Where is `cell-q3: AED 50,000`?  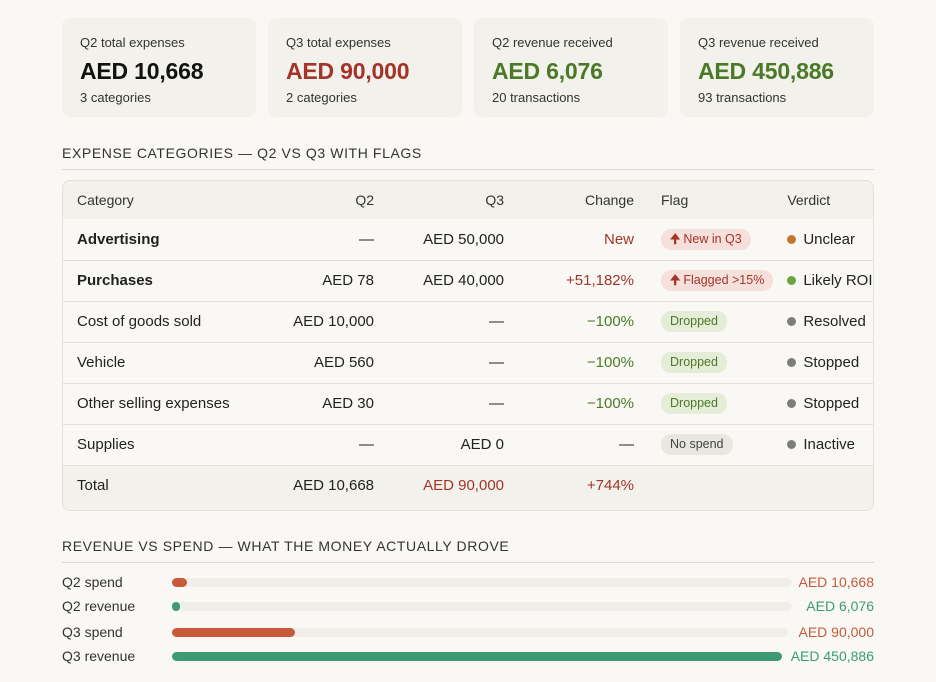
cell-q3: AED 50,000 is located at coordinates (463, 239).